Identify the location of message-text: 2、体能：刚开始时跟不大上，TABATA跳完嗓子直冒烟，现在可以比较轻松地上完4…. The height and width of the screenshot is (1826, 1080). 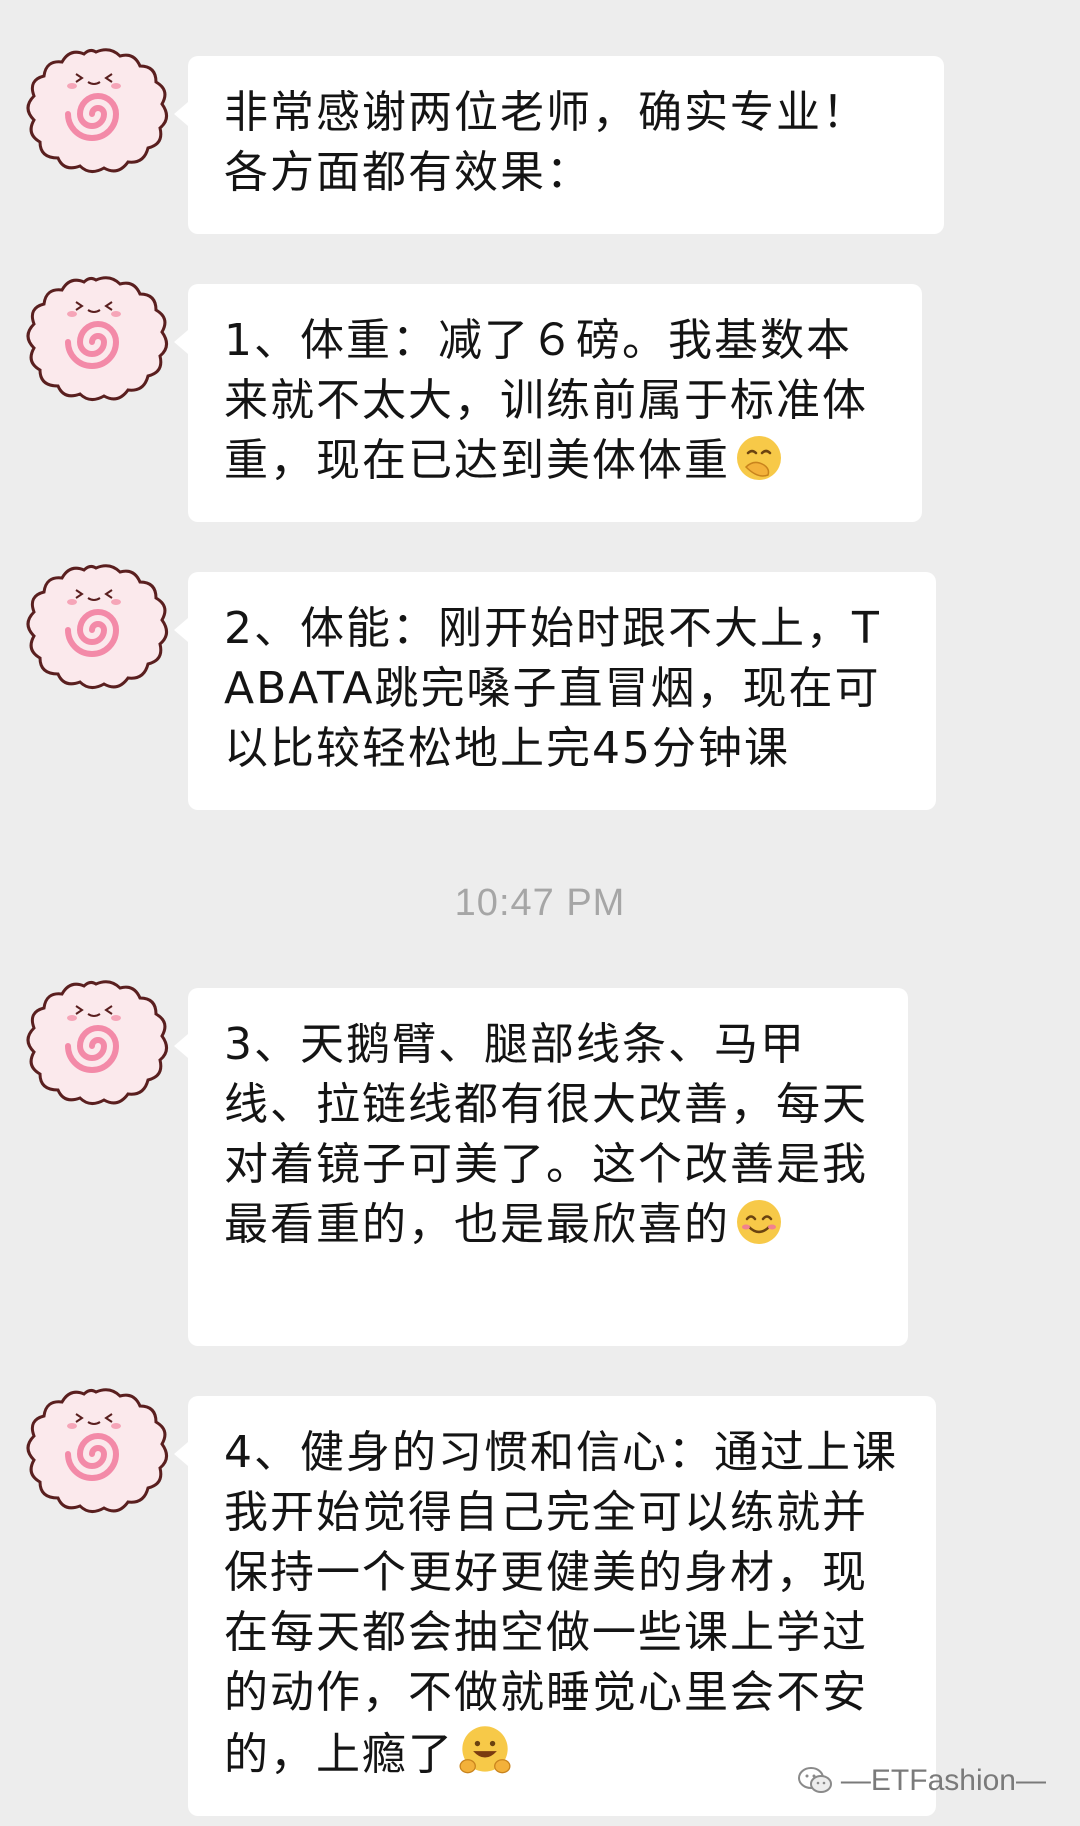
(552, 688).